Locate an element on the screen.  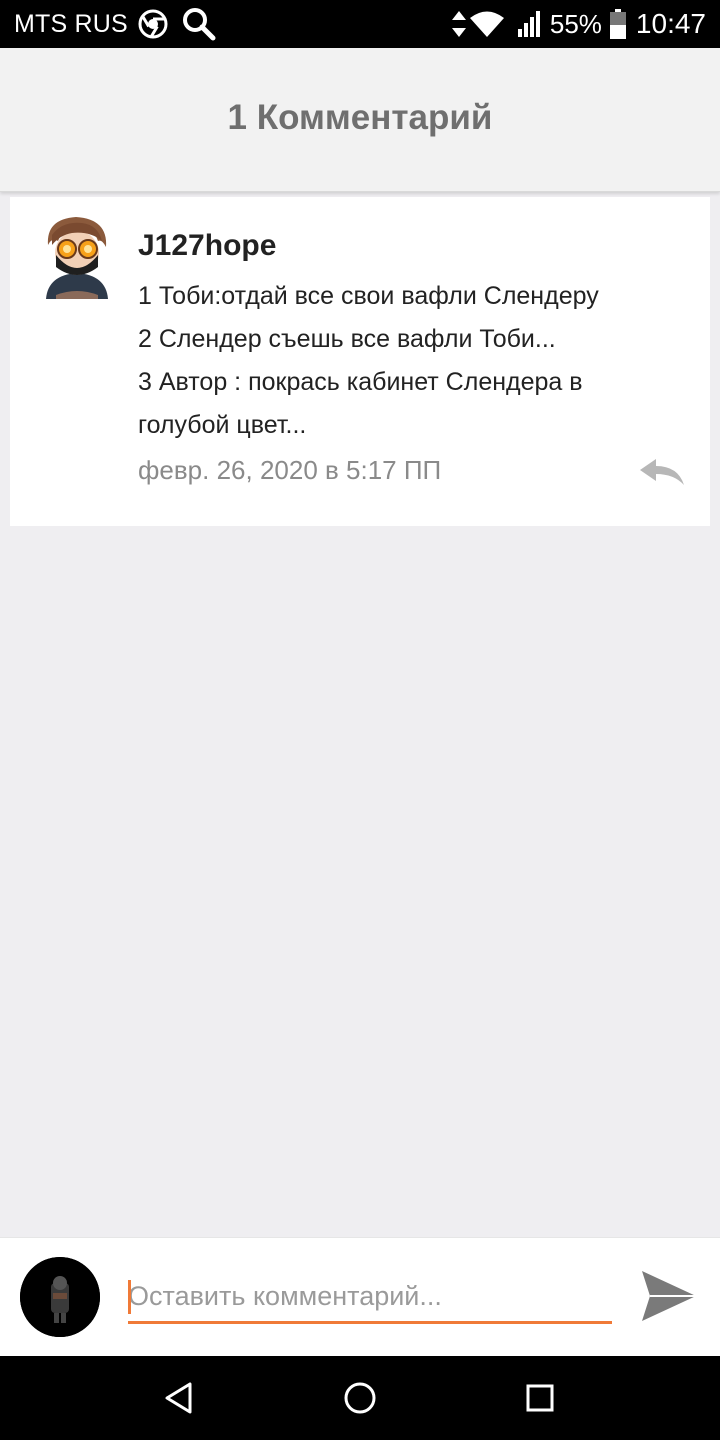
status-bar: MTS RUS 55% 10:47 is located at coordinates (360, 24).